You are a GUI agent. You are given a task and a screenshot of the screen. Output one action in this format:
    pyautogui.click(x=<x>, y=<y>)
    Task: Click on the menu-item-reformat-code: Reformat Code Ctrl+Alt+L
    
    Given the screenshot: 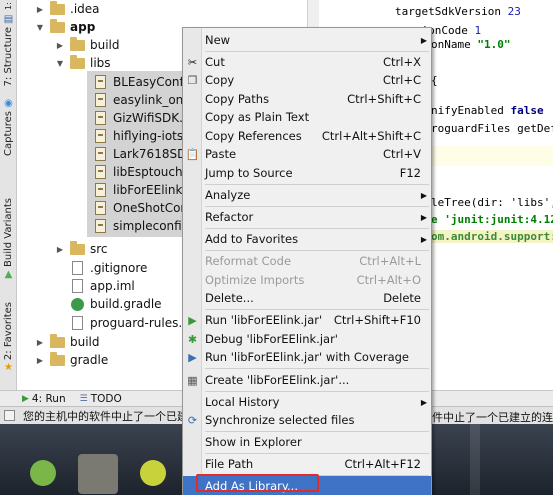 What is the action you would take?
    pyautogui.click(x=313, y=261)
    